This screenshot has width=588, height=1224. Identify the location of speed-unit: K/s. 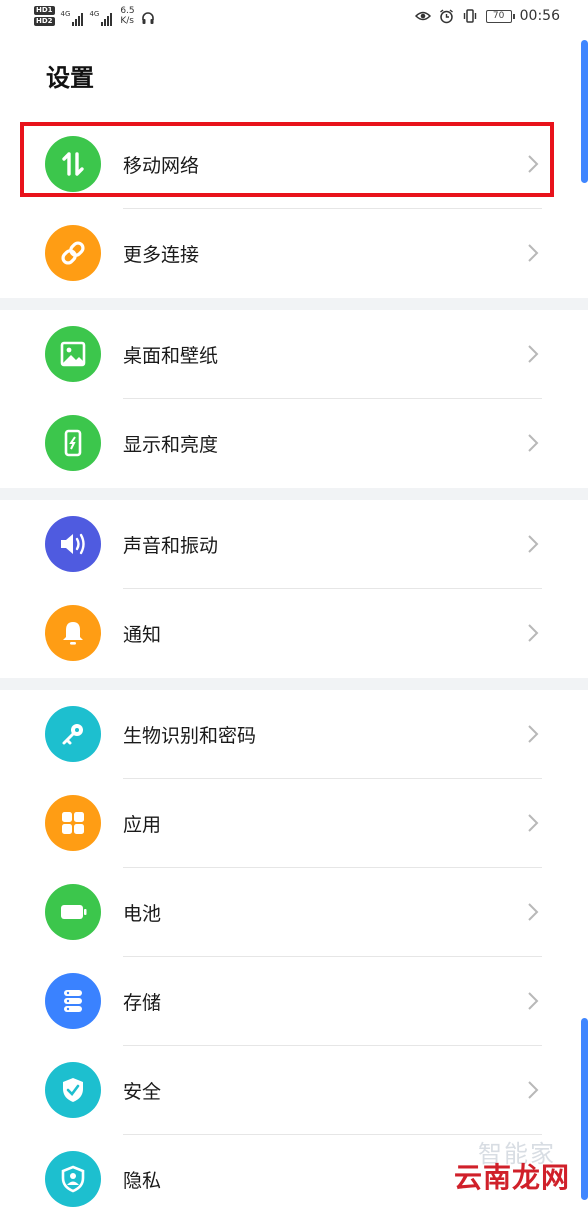
(127, 21).